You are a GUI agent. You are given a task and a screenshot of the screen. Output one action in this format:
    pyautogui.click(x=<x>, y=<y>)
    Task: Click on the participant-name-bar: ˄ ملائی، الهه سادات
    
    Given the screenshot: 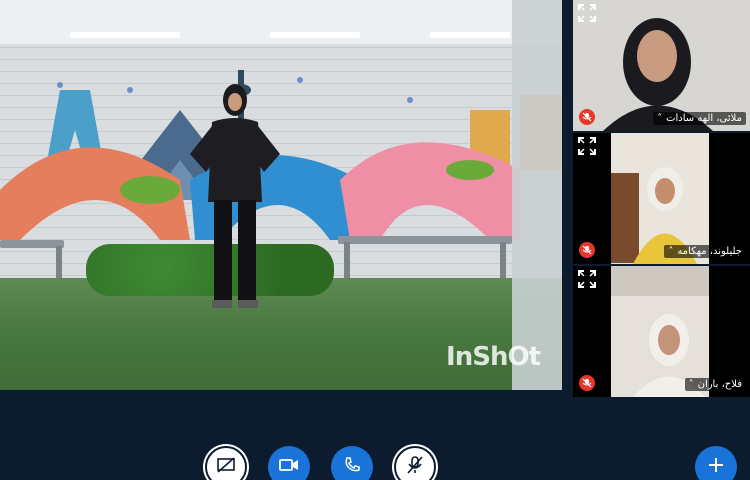 What is the action you would take?
    pyautogui.click(x=699, y=118)
    